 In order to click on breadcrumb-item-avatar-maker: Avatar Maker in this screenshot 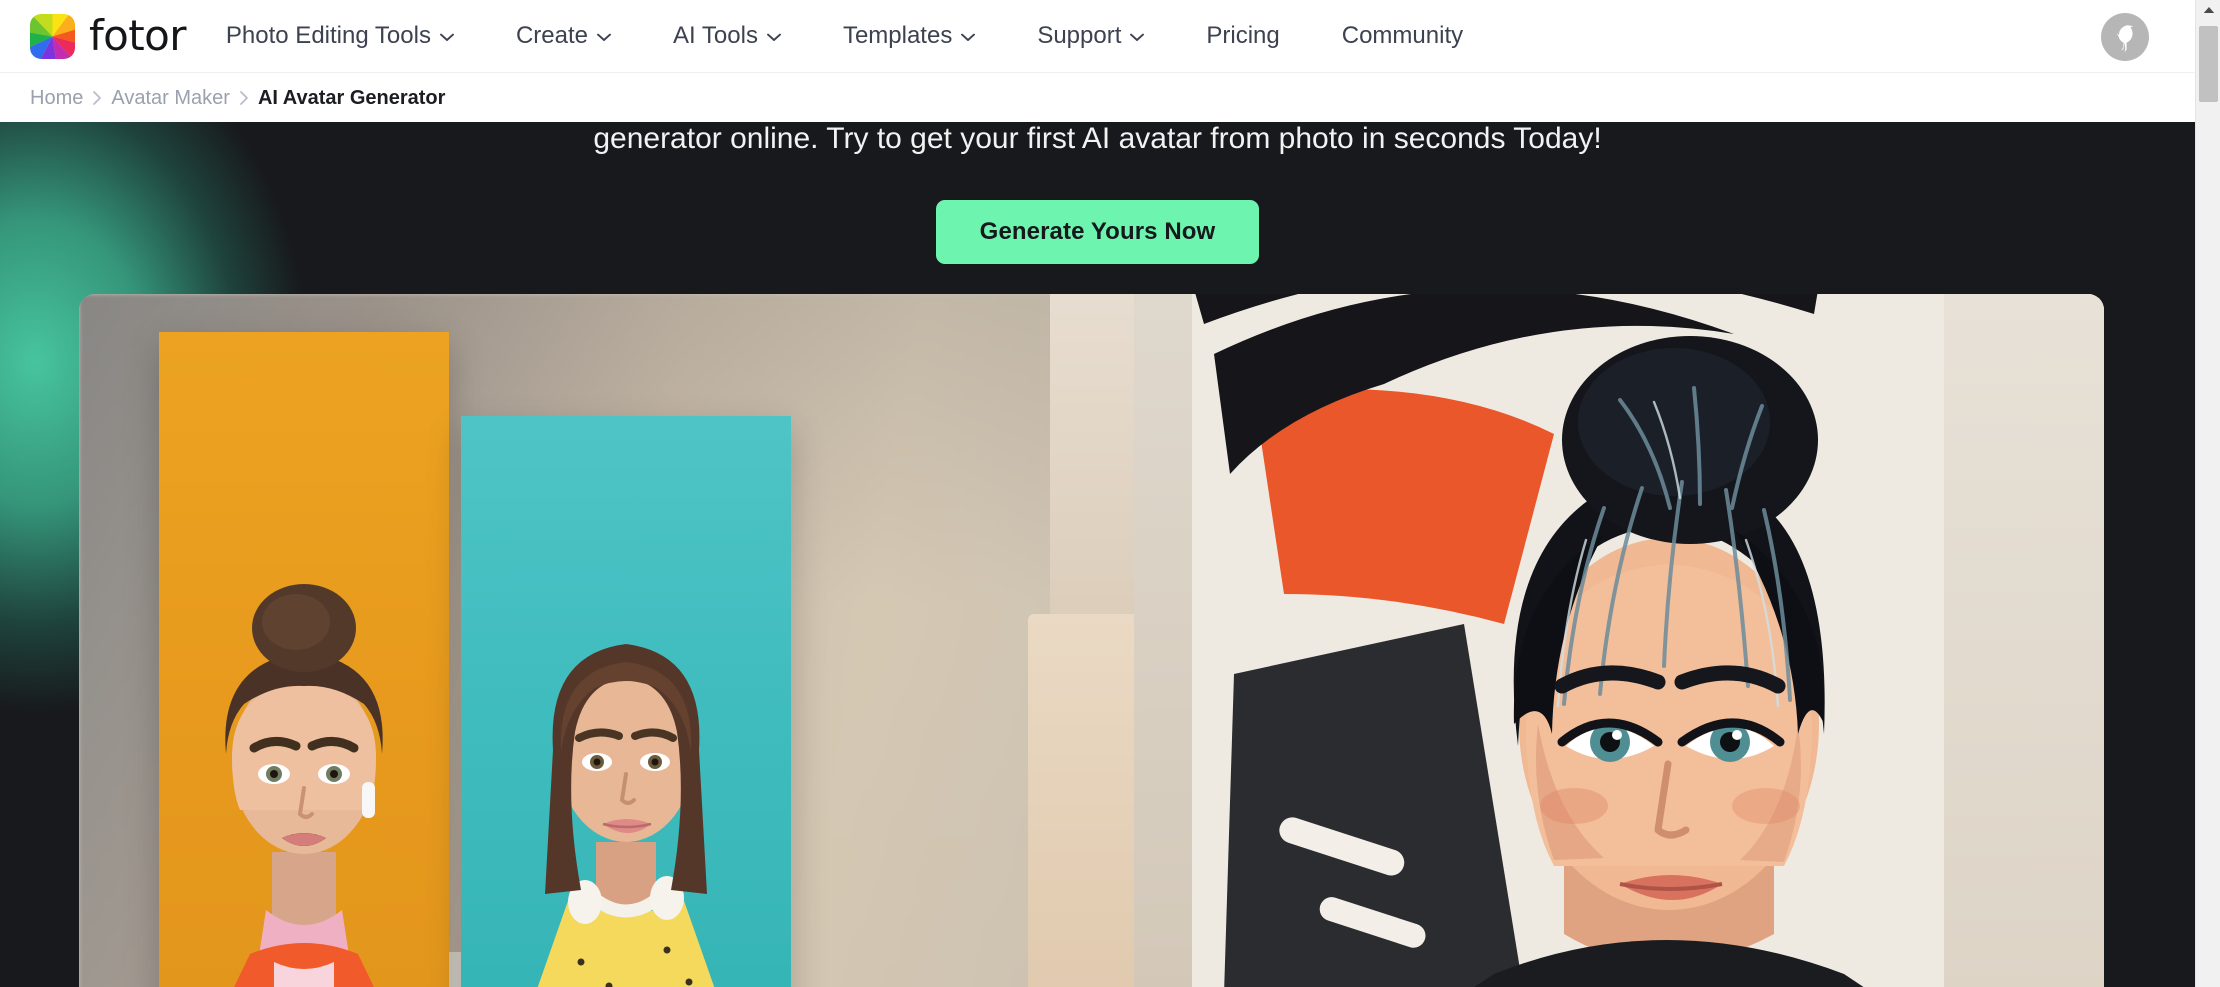, I will do `click(170, 98)`.